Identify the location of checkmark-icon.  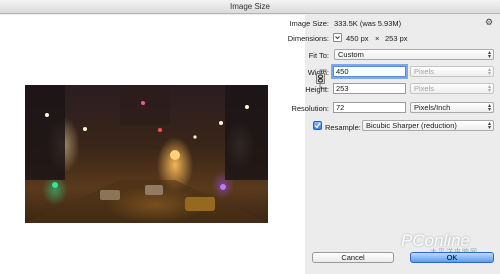
(317, 125).